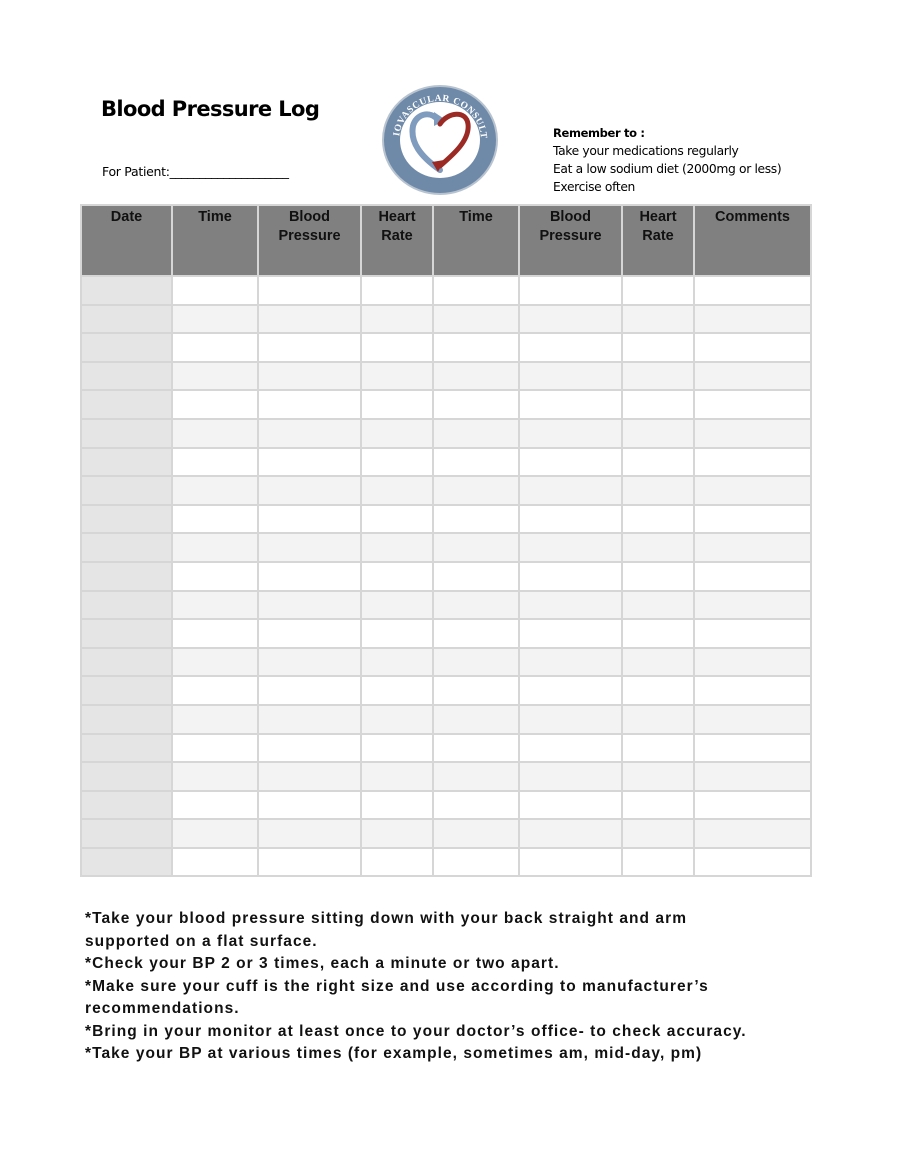 The width and height of the screenshot is (900, 1165). Describe the element at coordinates (195, 171) in the screenshot. I see `patient-name-field: For Patient:____________________` at that location.